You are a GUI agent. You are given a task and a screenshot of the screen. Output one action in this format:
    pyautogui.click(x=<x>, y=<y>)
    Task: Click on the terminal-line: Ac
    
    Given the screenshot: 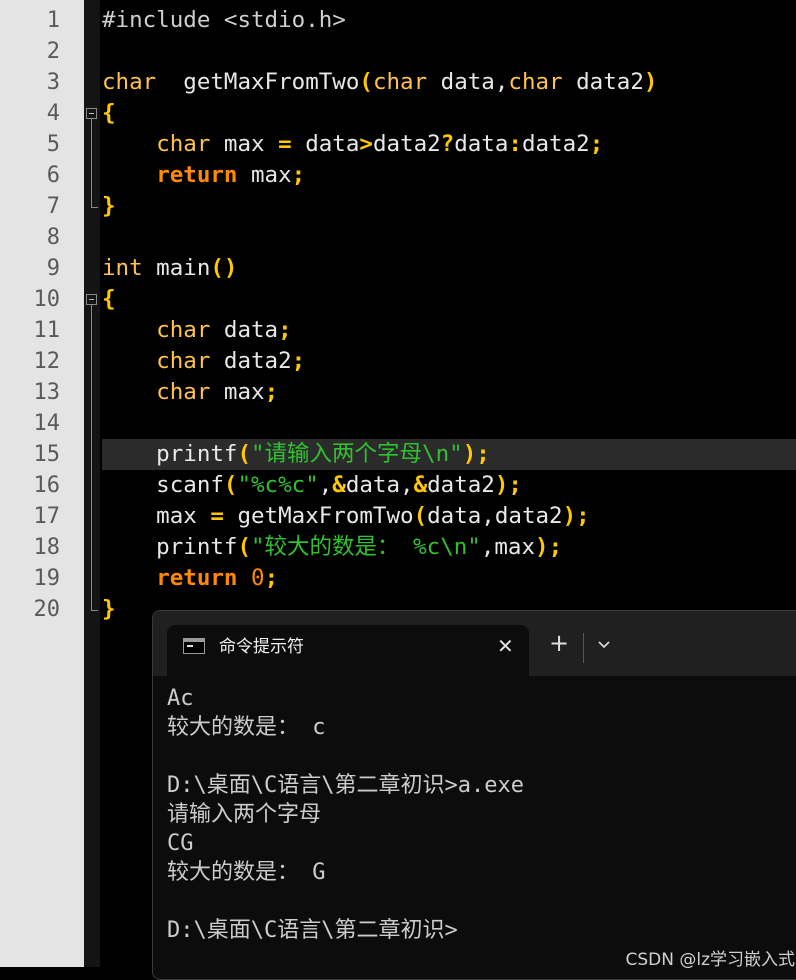 What is the action you would take?
    pyautogui.click(x=180, y=698)
    